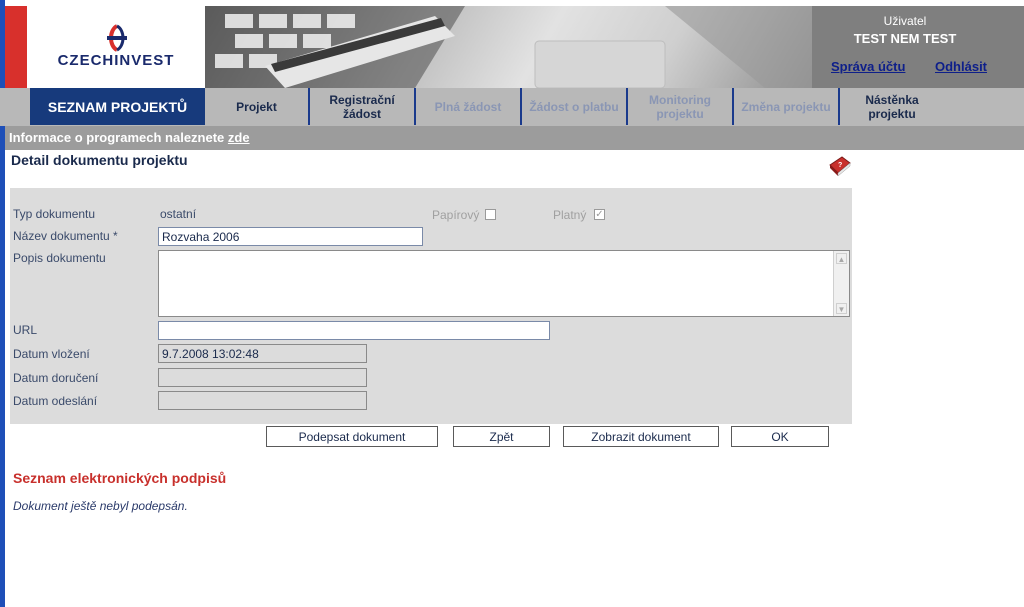 This screenshot has height=607, width=1024. What do you see at coordinates (501, 436) in the screenshot?
I see `back-button: Zpět` at bounding box center [501, 436].